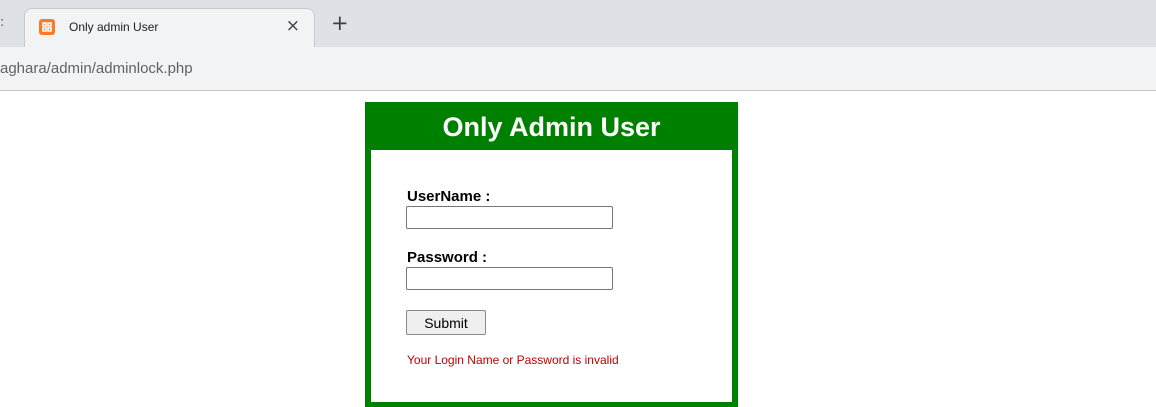 Image resolution: width=1156 pixels, height=407 pixels. Describe the element at coordinates (513, 360) in the screenshot. I see `login-error-message: Your Login Name or Password is invalid` at that location.